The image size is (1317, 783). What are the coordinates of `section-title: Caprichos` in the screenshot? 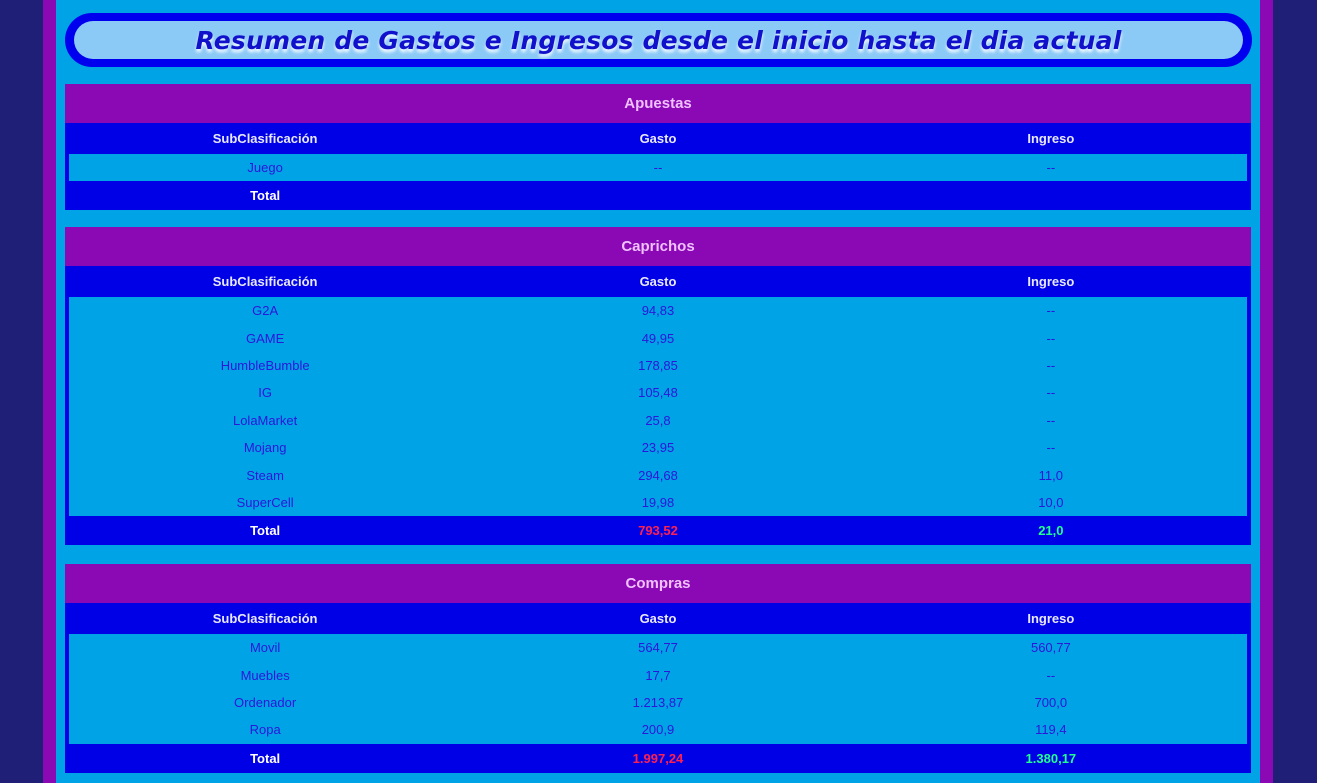 It's located at (658, 246).